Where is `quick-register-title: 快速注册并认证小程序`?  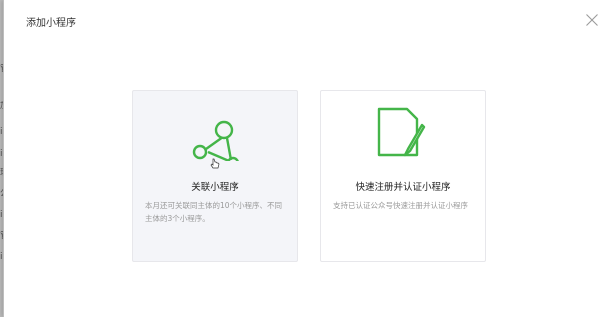
quick-register-title: 快速注册并认证小程序 is located at coordinates (403, 187).